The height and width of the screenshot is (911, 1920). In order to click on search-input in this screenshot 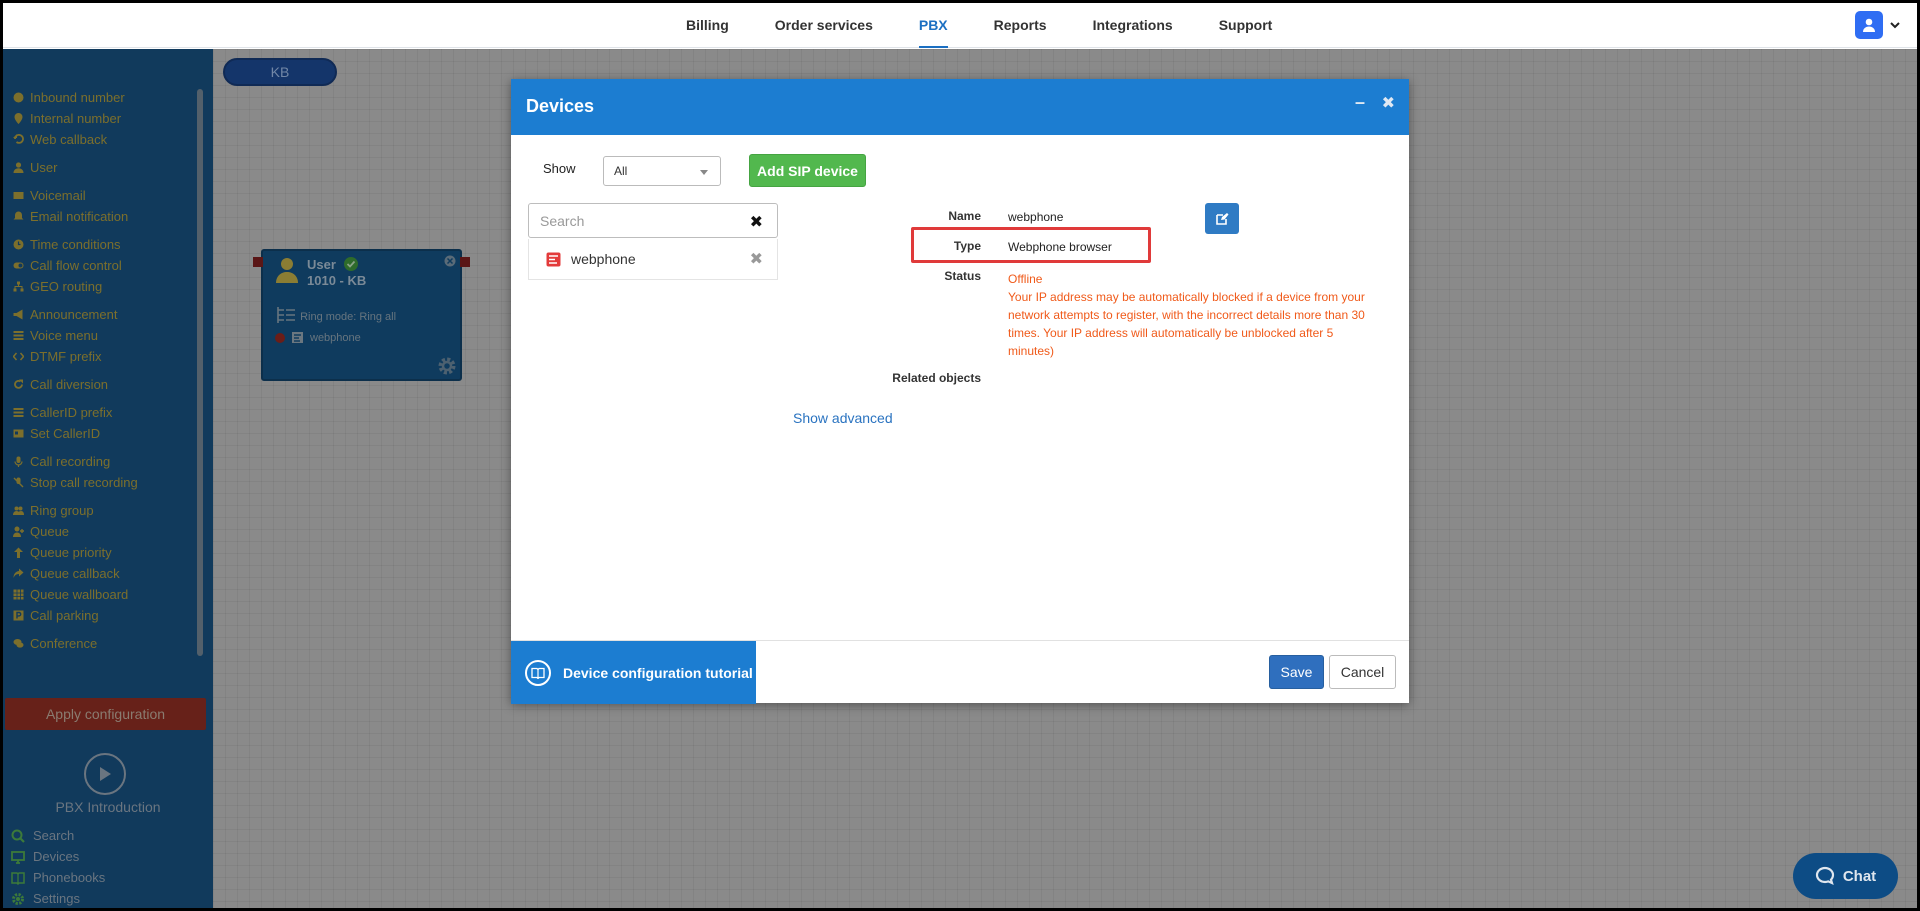, I will do `click(630, 220)`.